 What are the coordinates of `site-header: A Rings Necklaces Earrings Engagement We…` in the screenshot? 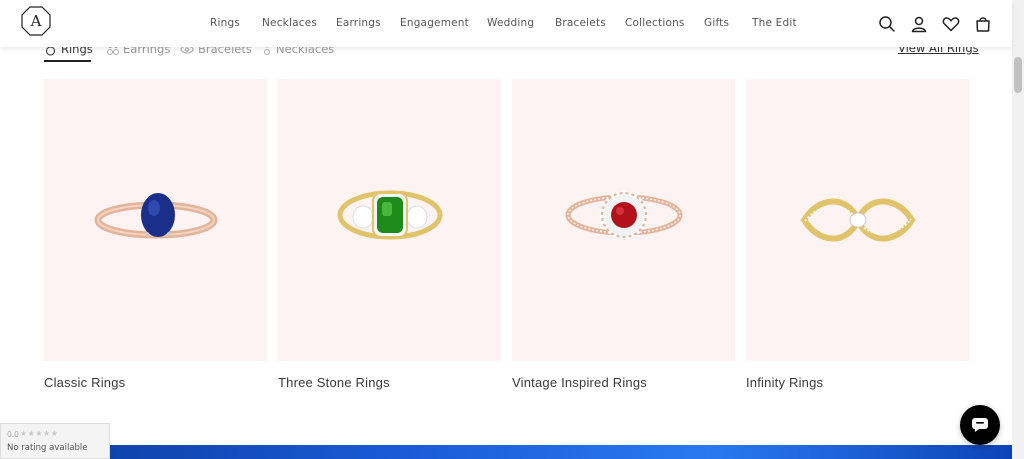 It's located at (506, 23).